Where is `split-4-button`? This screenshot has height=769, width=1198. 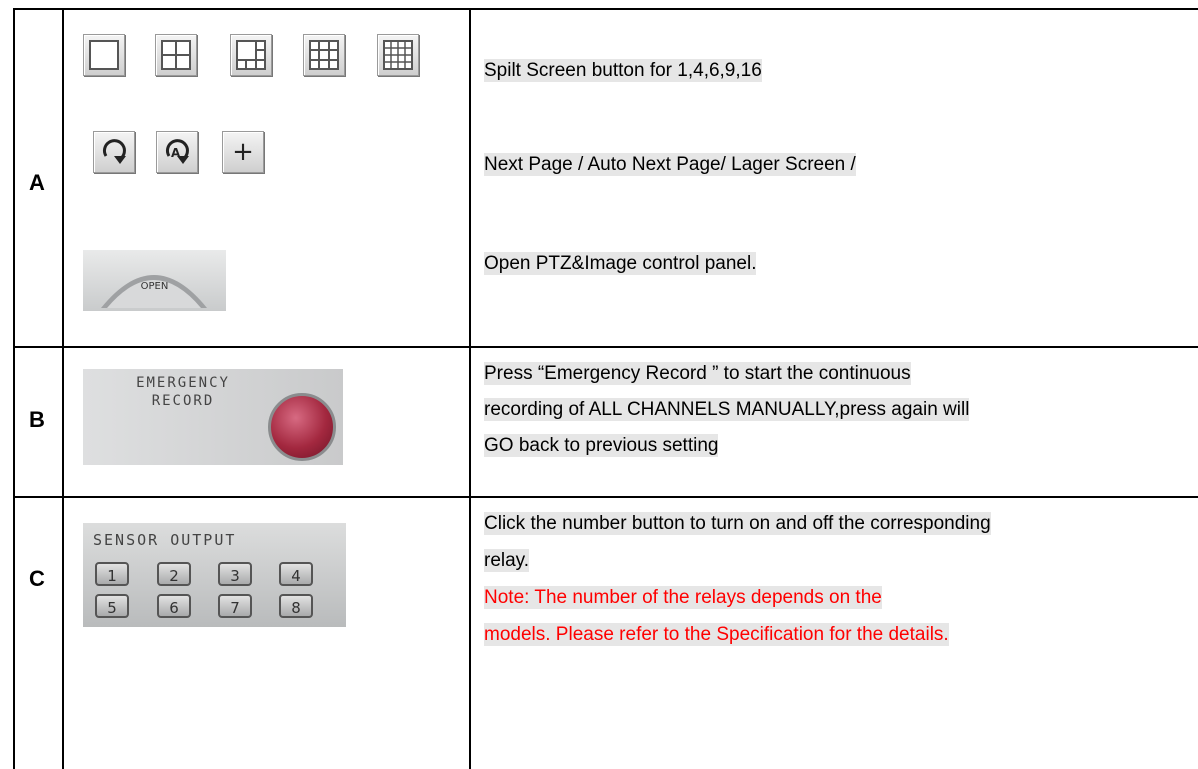
split-4-button is located at coordinates (176, 55).